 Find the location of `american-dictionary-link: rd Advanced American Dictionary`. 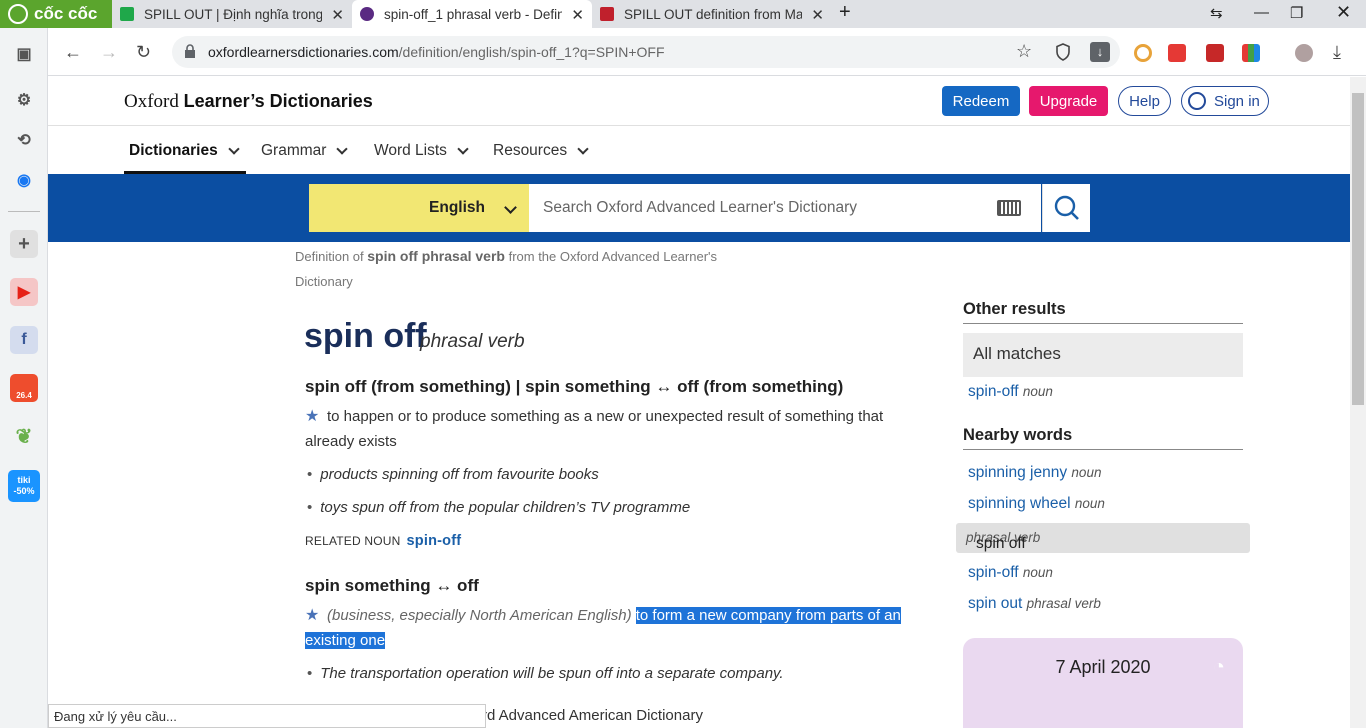

american-dictionary-link: rd Advanced American Dictionary is located at coordinates (592, 715).